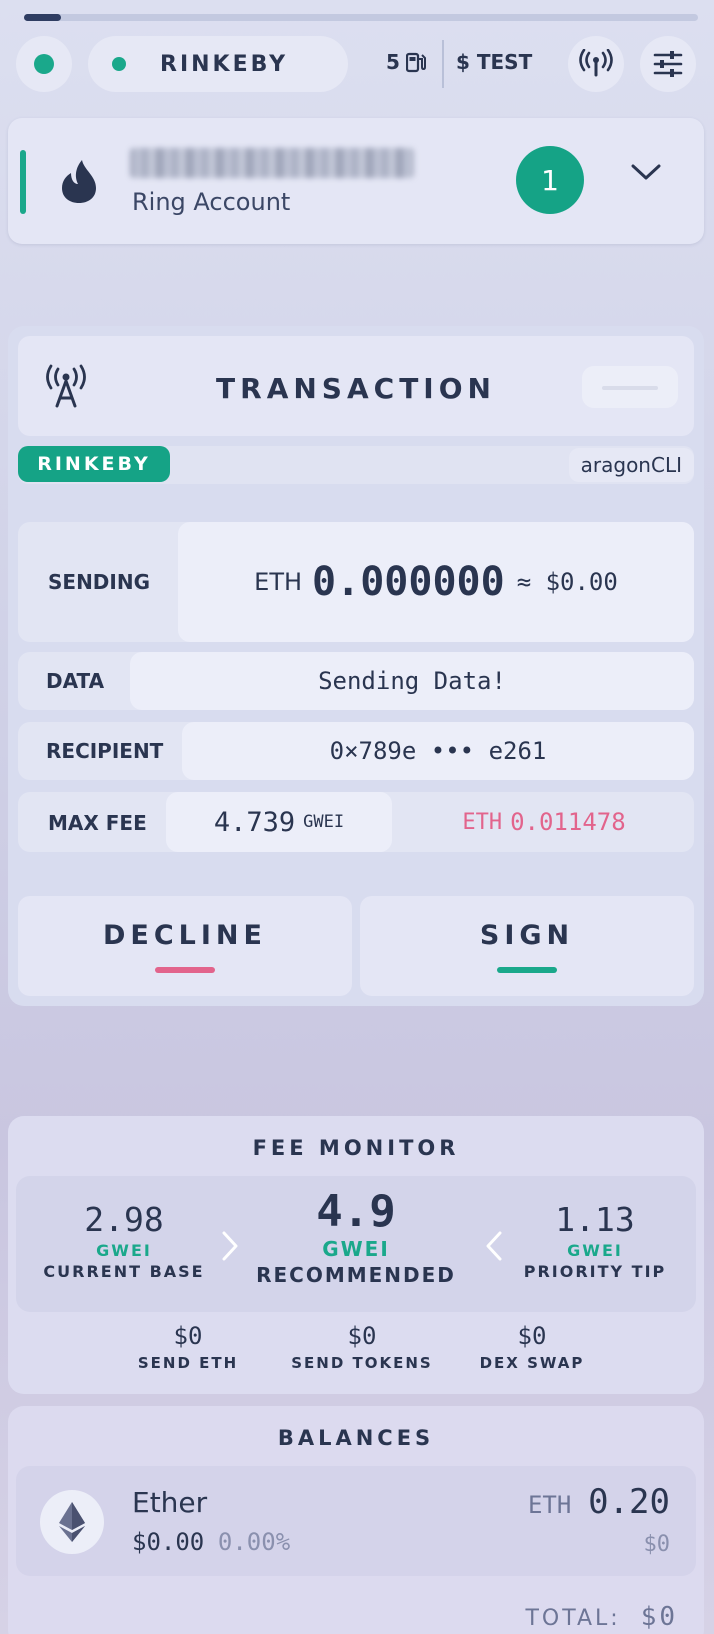 Image resolution: width=714 pixels, height=1634 pixels. I want to click on request-origin: aragonCLI, so click(631, 465).